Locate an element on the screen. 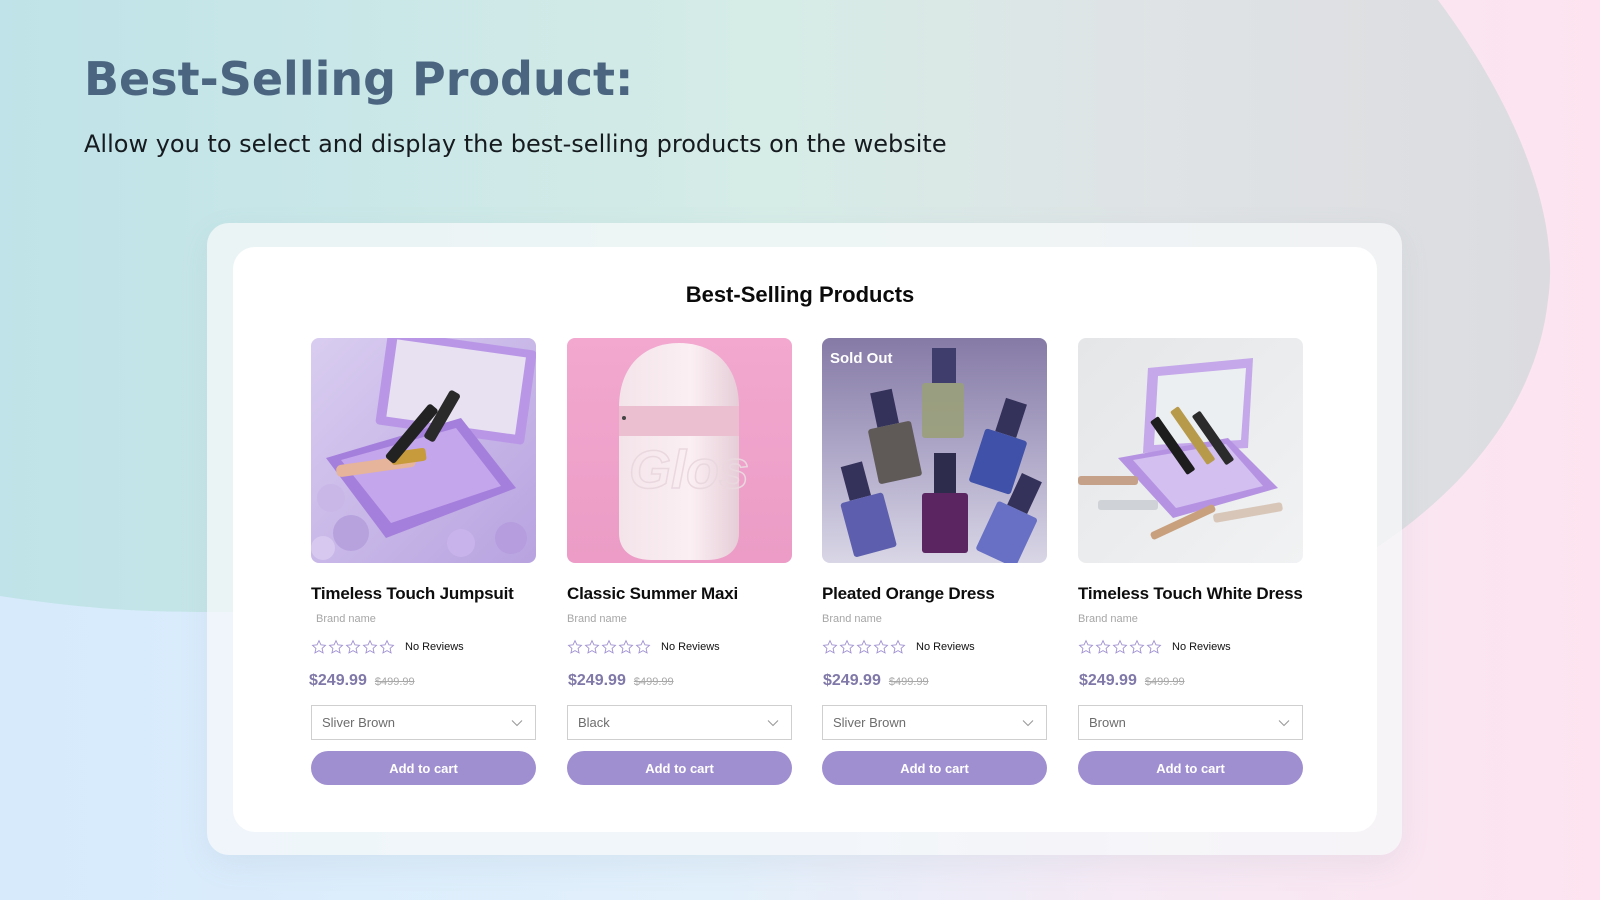  hero-title: Best-Selling Product: is located at coordinates (359, 79).